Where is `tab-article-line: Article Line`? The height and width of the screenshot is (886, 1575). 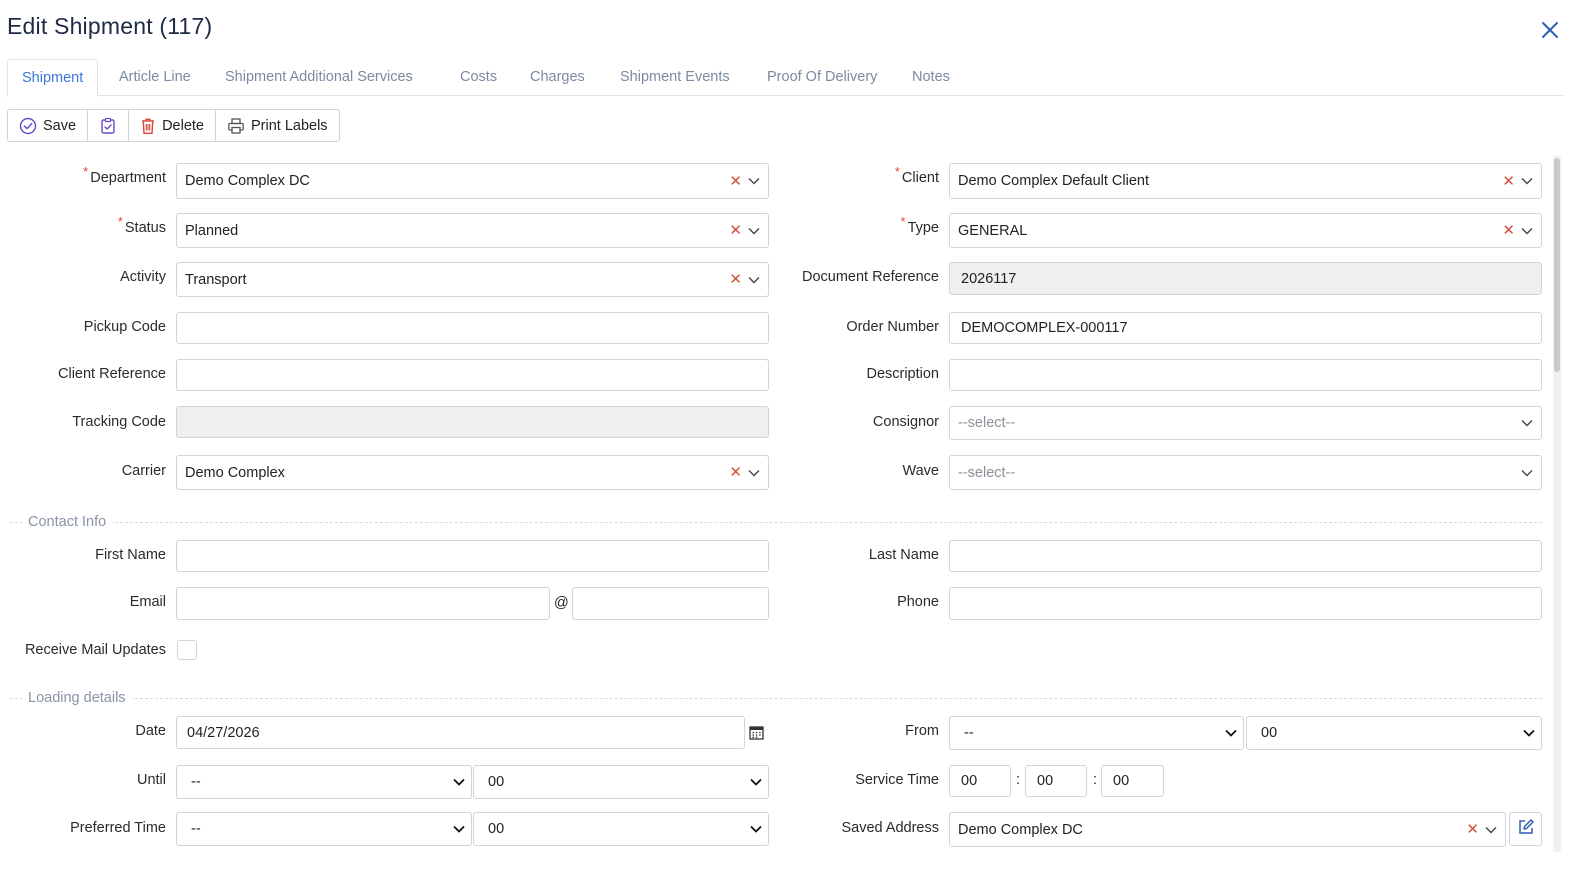
tab-article-line: Article Line is located at coordinates (155, 77).